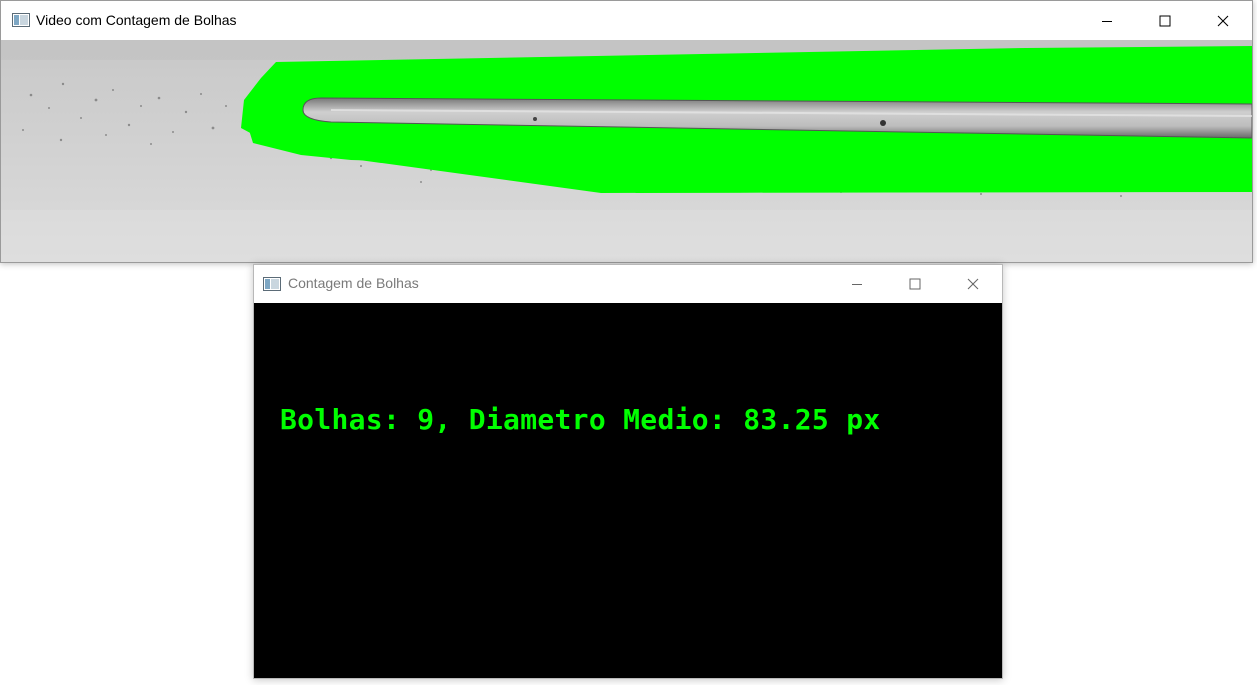  What do you see at coordinates (353, 283) in the screenshot?
I see `count-window-title: Contagem de Bolhas` at bounding box center [353, 283].